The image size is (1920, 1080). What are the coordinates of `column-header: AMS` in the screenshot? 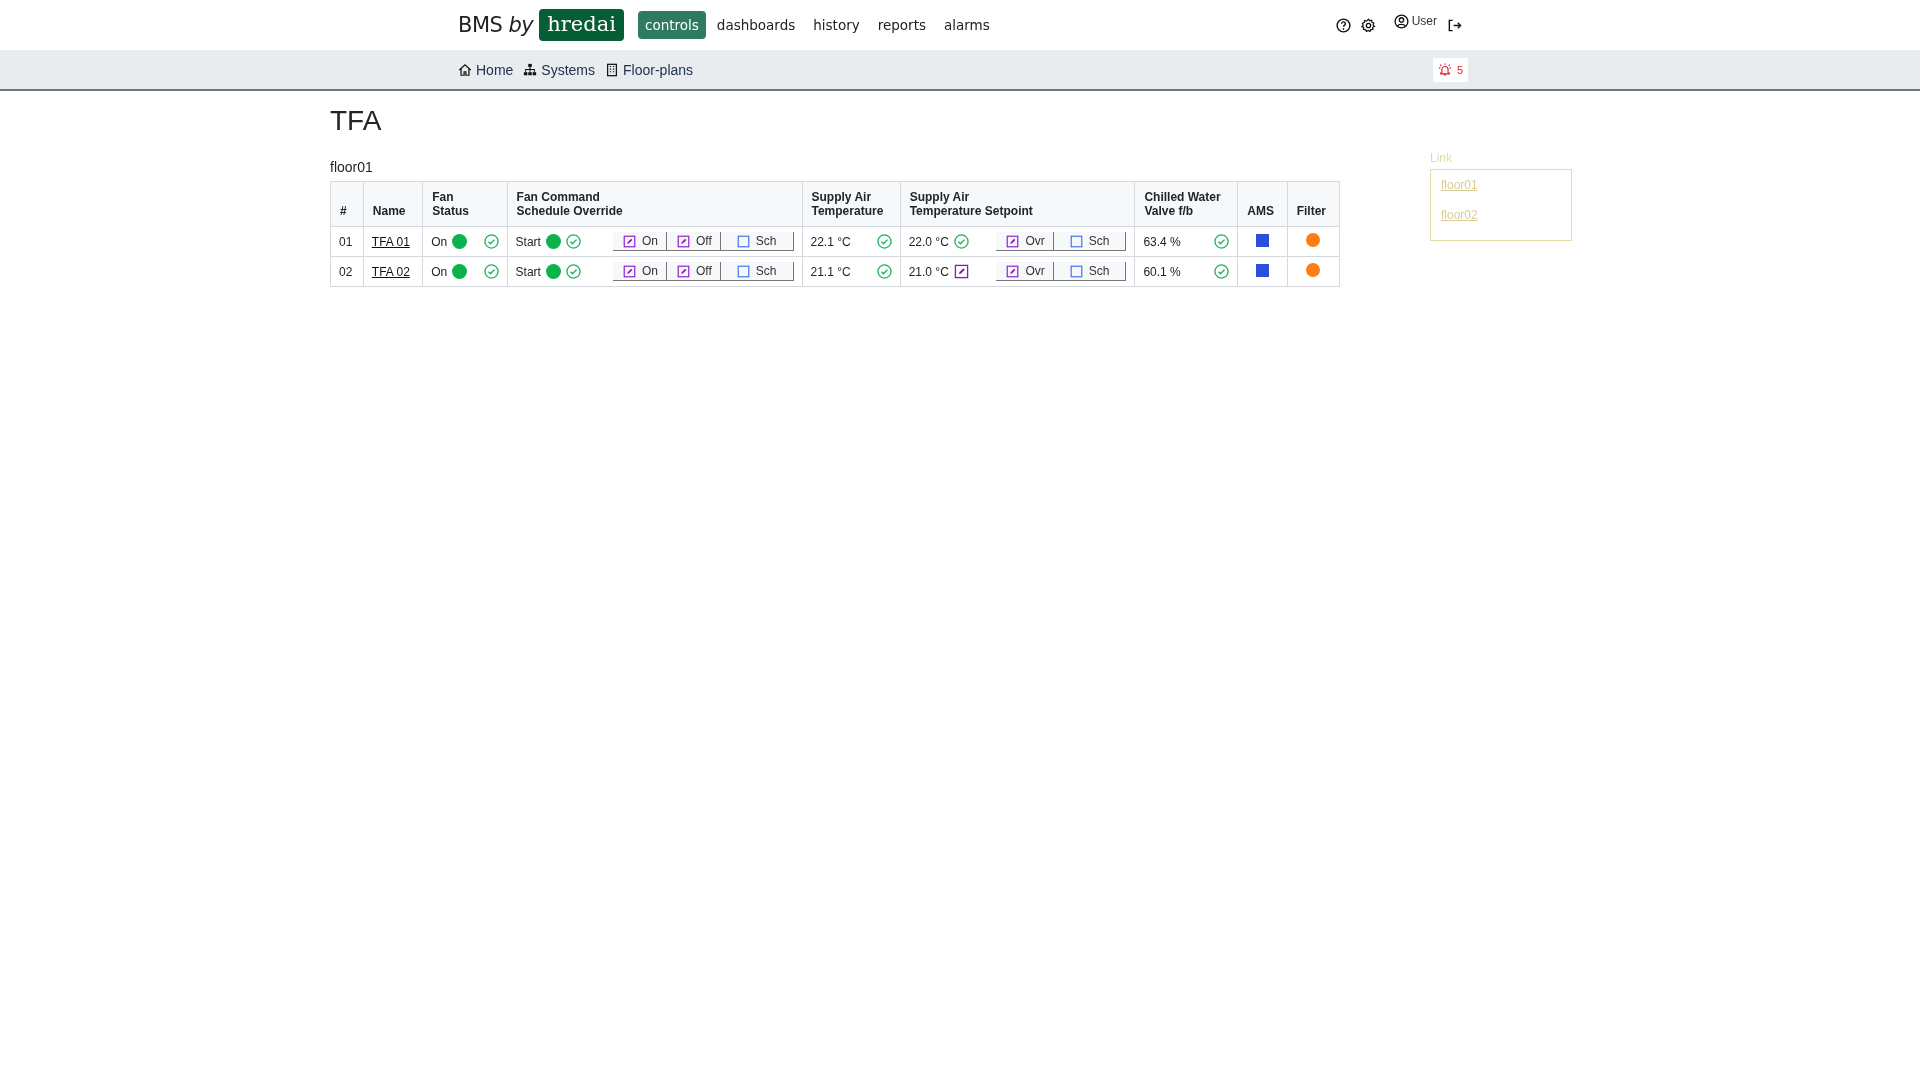 It's located at (1262, 204).